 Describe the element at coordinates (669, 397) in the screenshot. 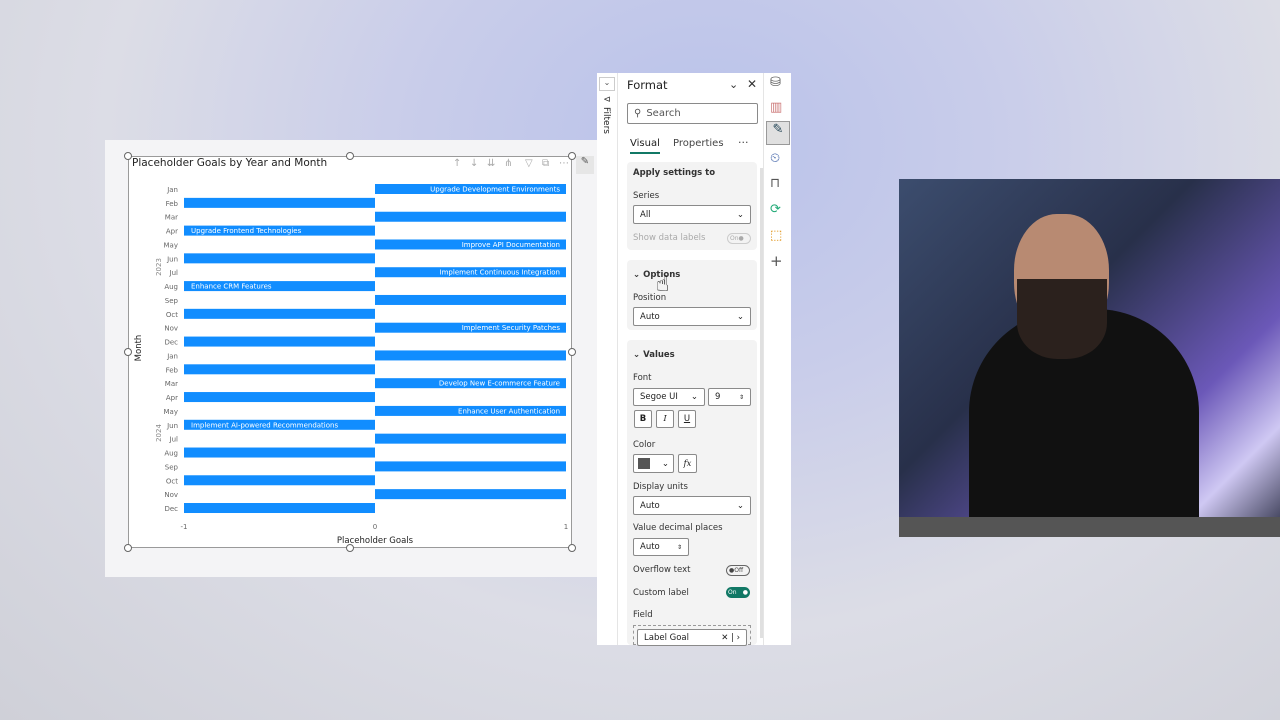

I see `font-family-dropdown: Segoe UI ⌄` at that location.